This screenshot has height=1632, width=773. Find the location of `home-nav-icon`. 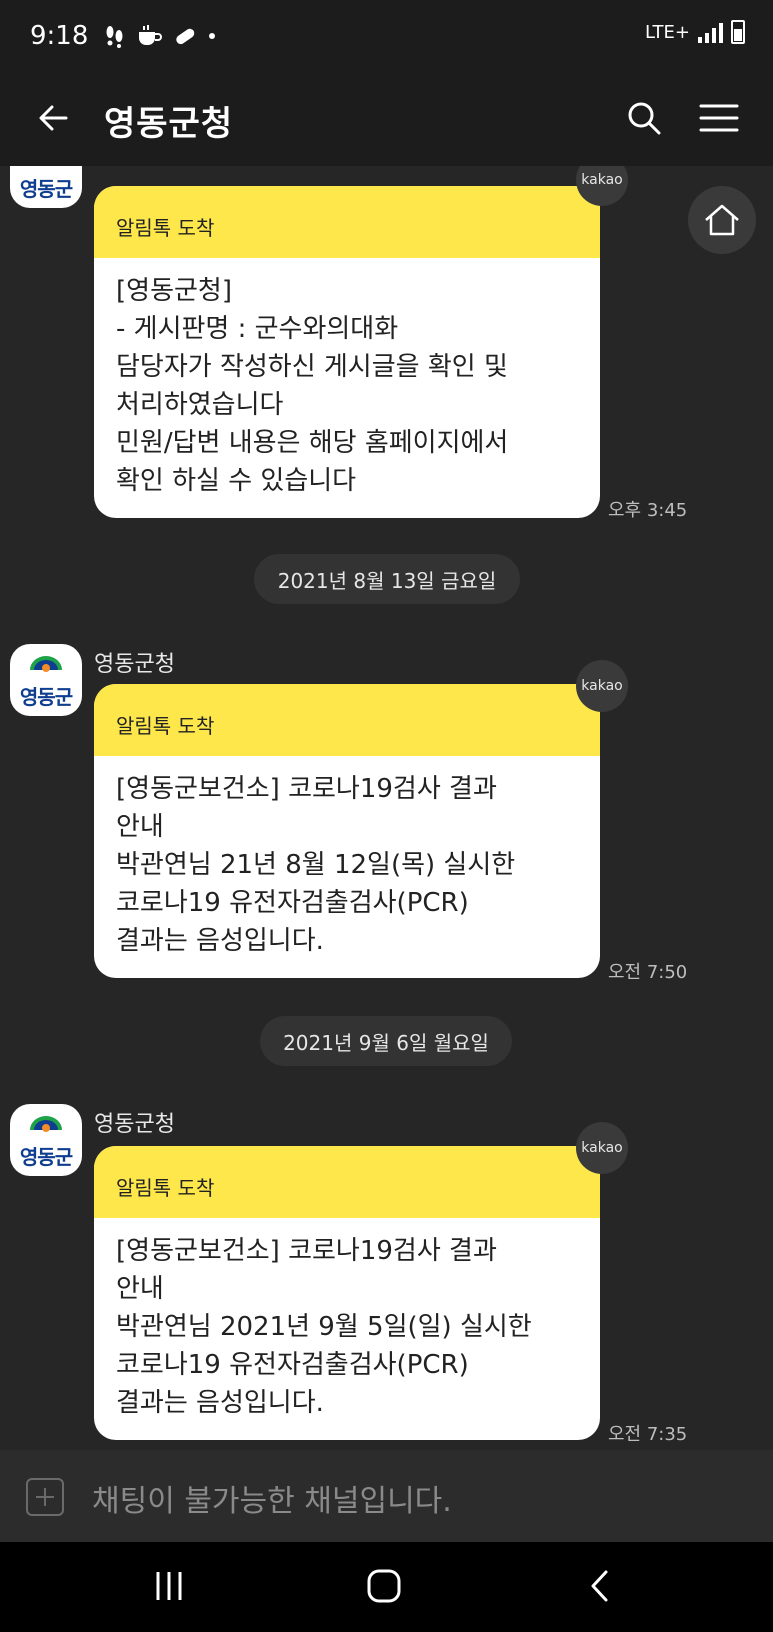

home-nav-icon is located at coordinates (384, 1586).